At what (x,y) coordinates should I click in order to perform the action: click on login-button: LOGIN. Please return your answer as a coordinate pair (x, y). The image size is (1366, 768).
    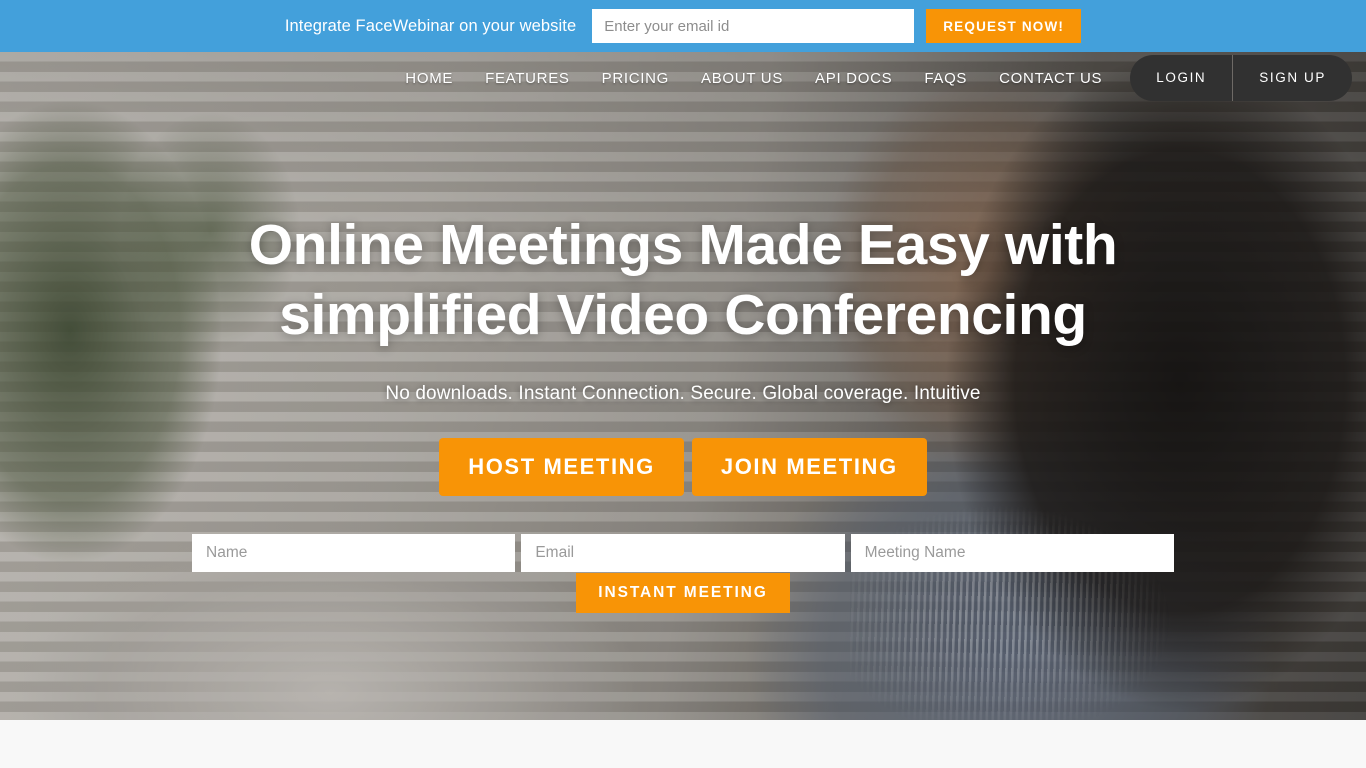
    Looking at the image, I should click on (1181, 78).